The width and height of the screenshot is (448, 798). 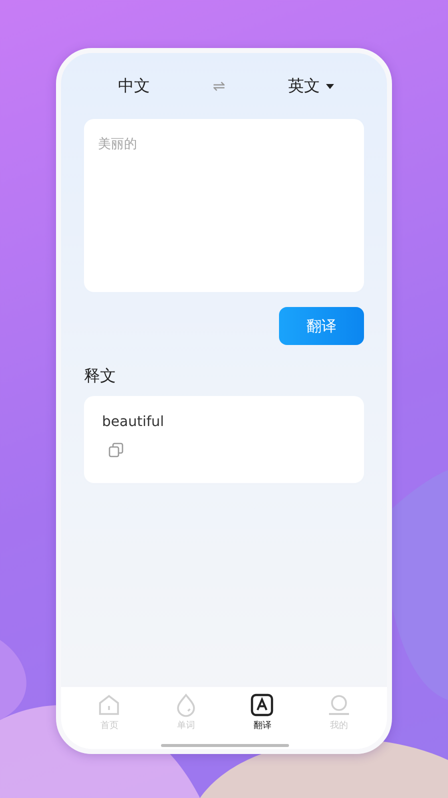 What do you see at coordinates (330, 86) in the screenshot?
I see `caret-icon` at bounding box center [330, 86].